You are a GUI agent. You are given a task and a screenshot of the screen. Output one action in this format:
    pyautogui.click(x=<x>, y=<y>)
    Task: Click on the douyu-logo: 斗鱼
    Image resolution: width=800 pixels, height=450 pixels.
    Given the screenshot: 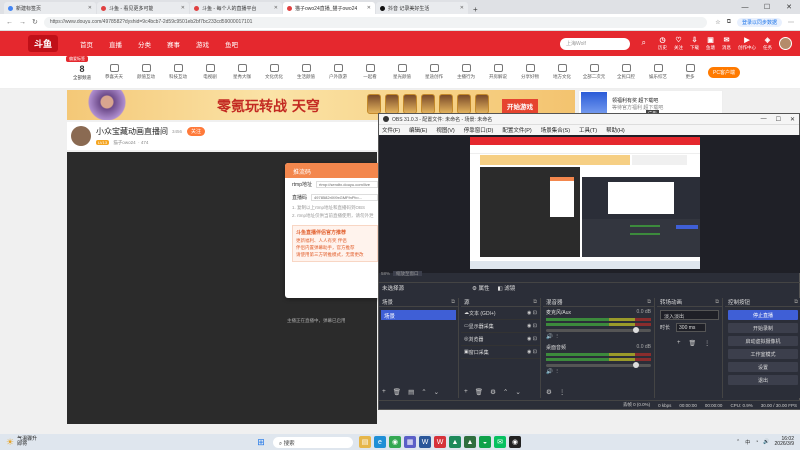 What is the action you would take?
    pyautogui.click(x=43, y=43)
    